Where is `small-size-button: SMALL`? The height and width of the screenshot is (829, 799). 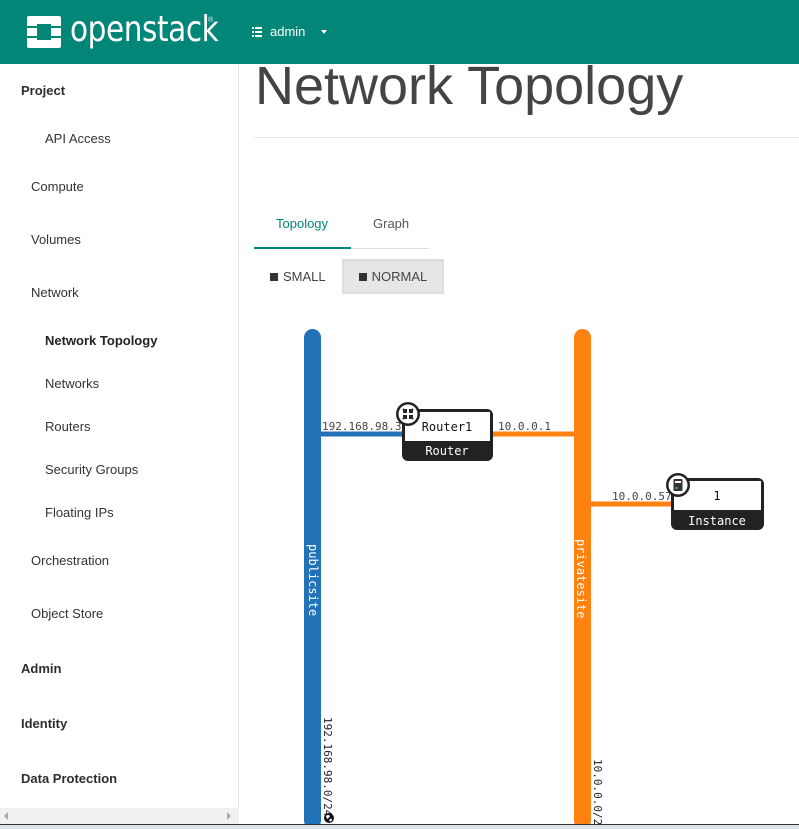 small-size-button: SMALL is located at coordinates (298, 276).